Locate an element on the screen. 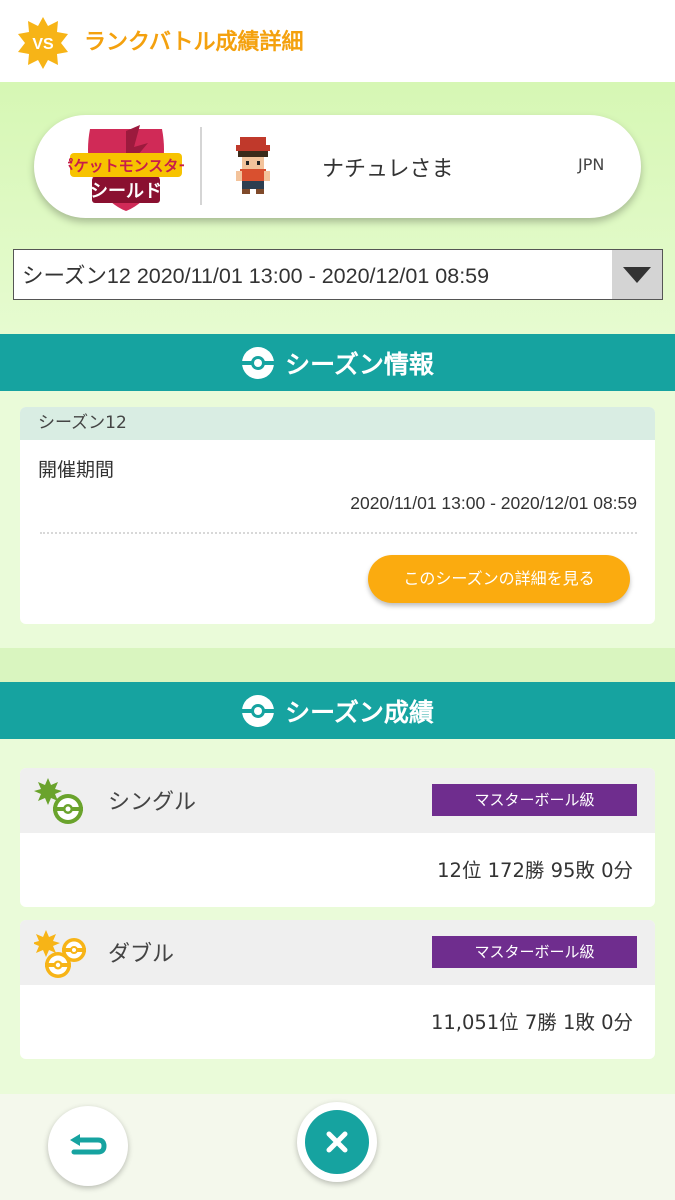 The image size is (675, 1200). season-results-header: シーズン成績 is located at coordinates (337, 710).